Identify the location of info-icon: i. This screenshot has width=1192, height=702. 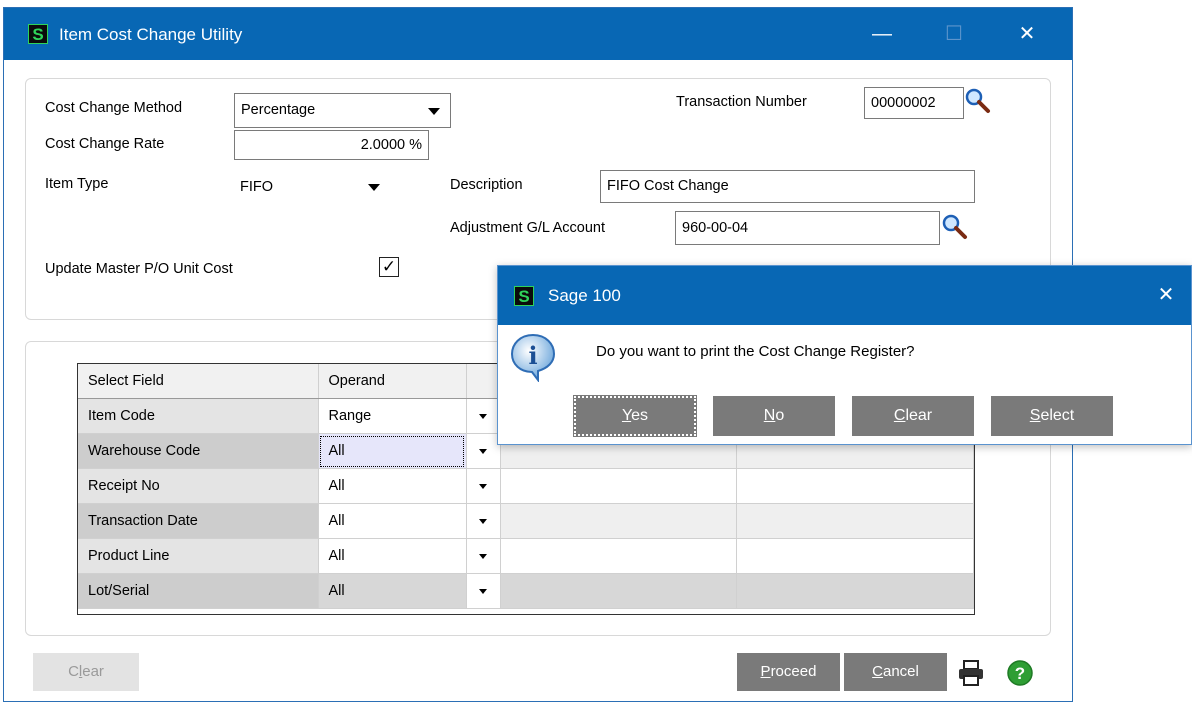
(533, 357).